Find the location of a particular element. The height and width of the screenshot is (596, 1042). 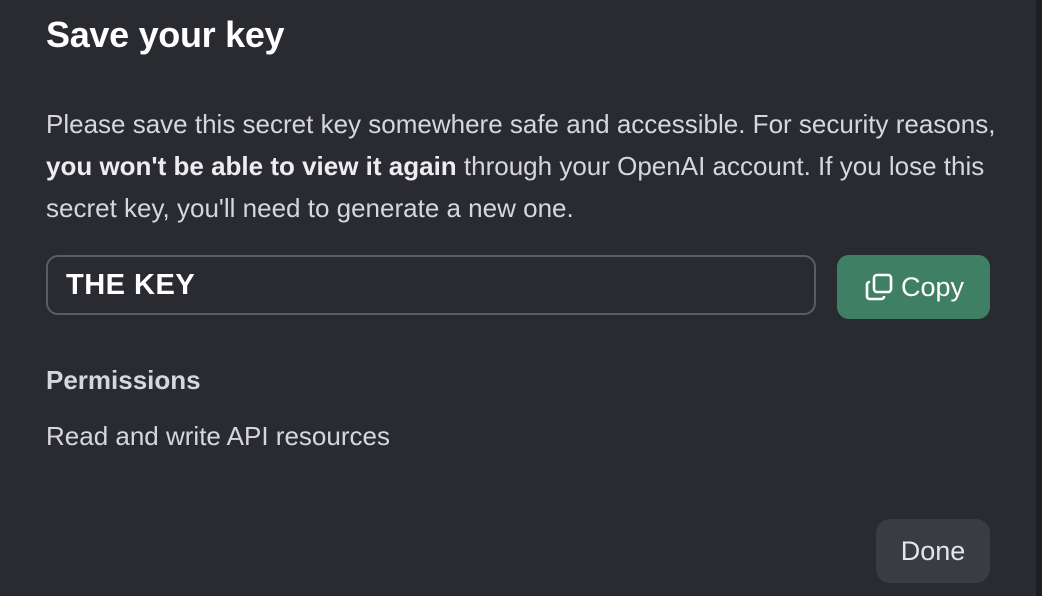

done-button: Done is located at coordinates (933, 551).